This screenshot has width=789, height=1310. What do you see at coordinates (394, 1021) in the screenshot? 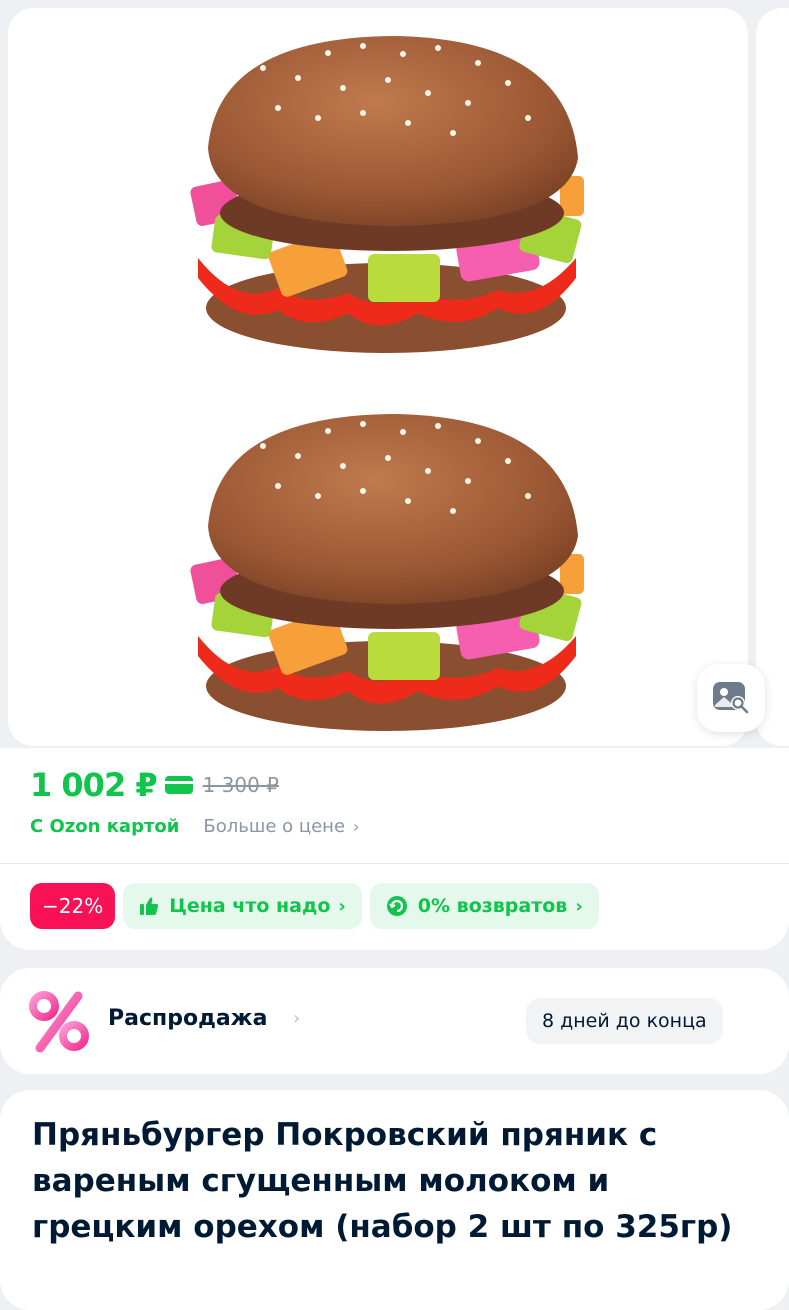
I see `sale-banner: Распродажа › 8 дней до конца` at bounding box center [394, 1021].